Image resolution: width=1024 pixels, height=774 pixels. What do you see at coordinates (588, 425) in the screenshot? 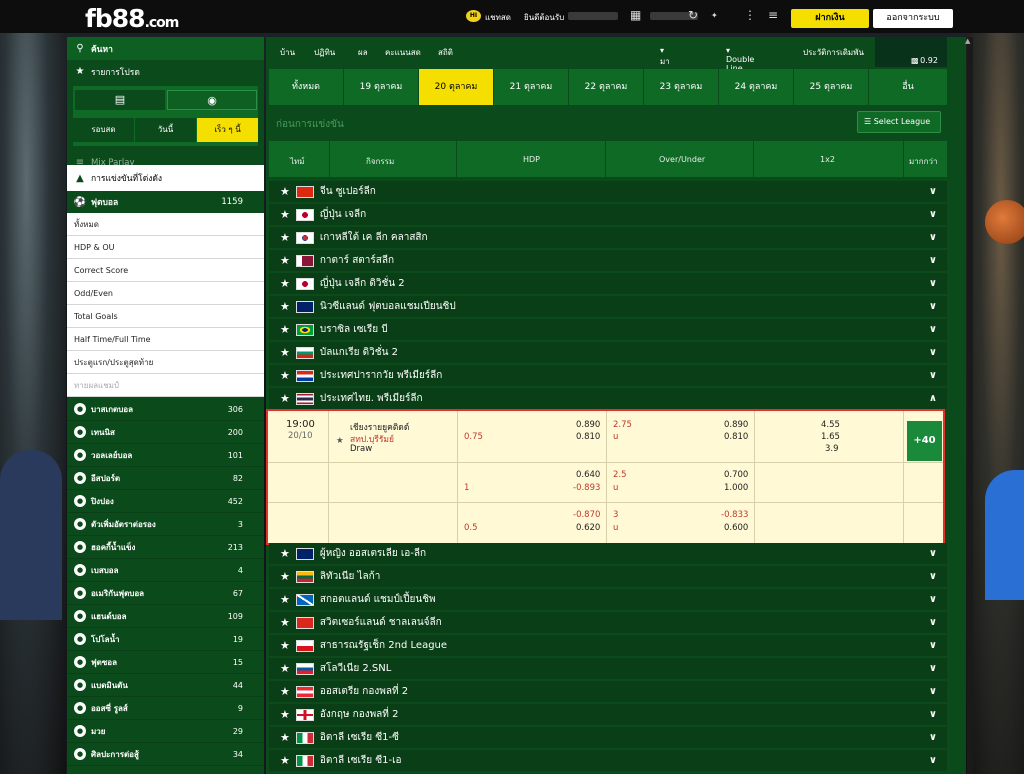
I see `hdp-home-odds: 0.890` at bounding box center [588, 425].